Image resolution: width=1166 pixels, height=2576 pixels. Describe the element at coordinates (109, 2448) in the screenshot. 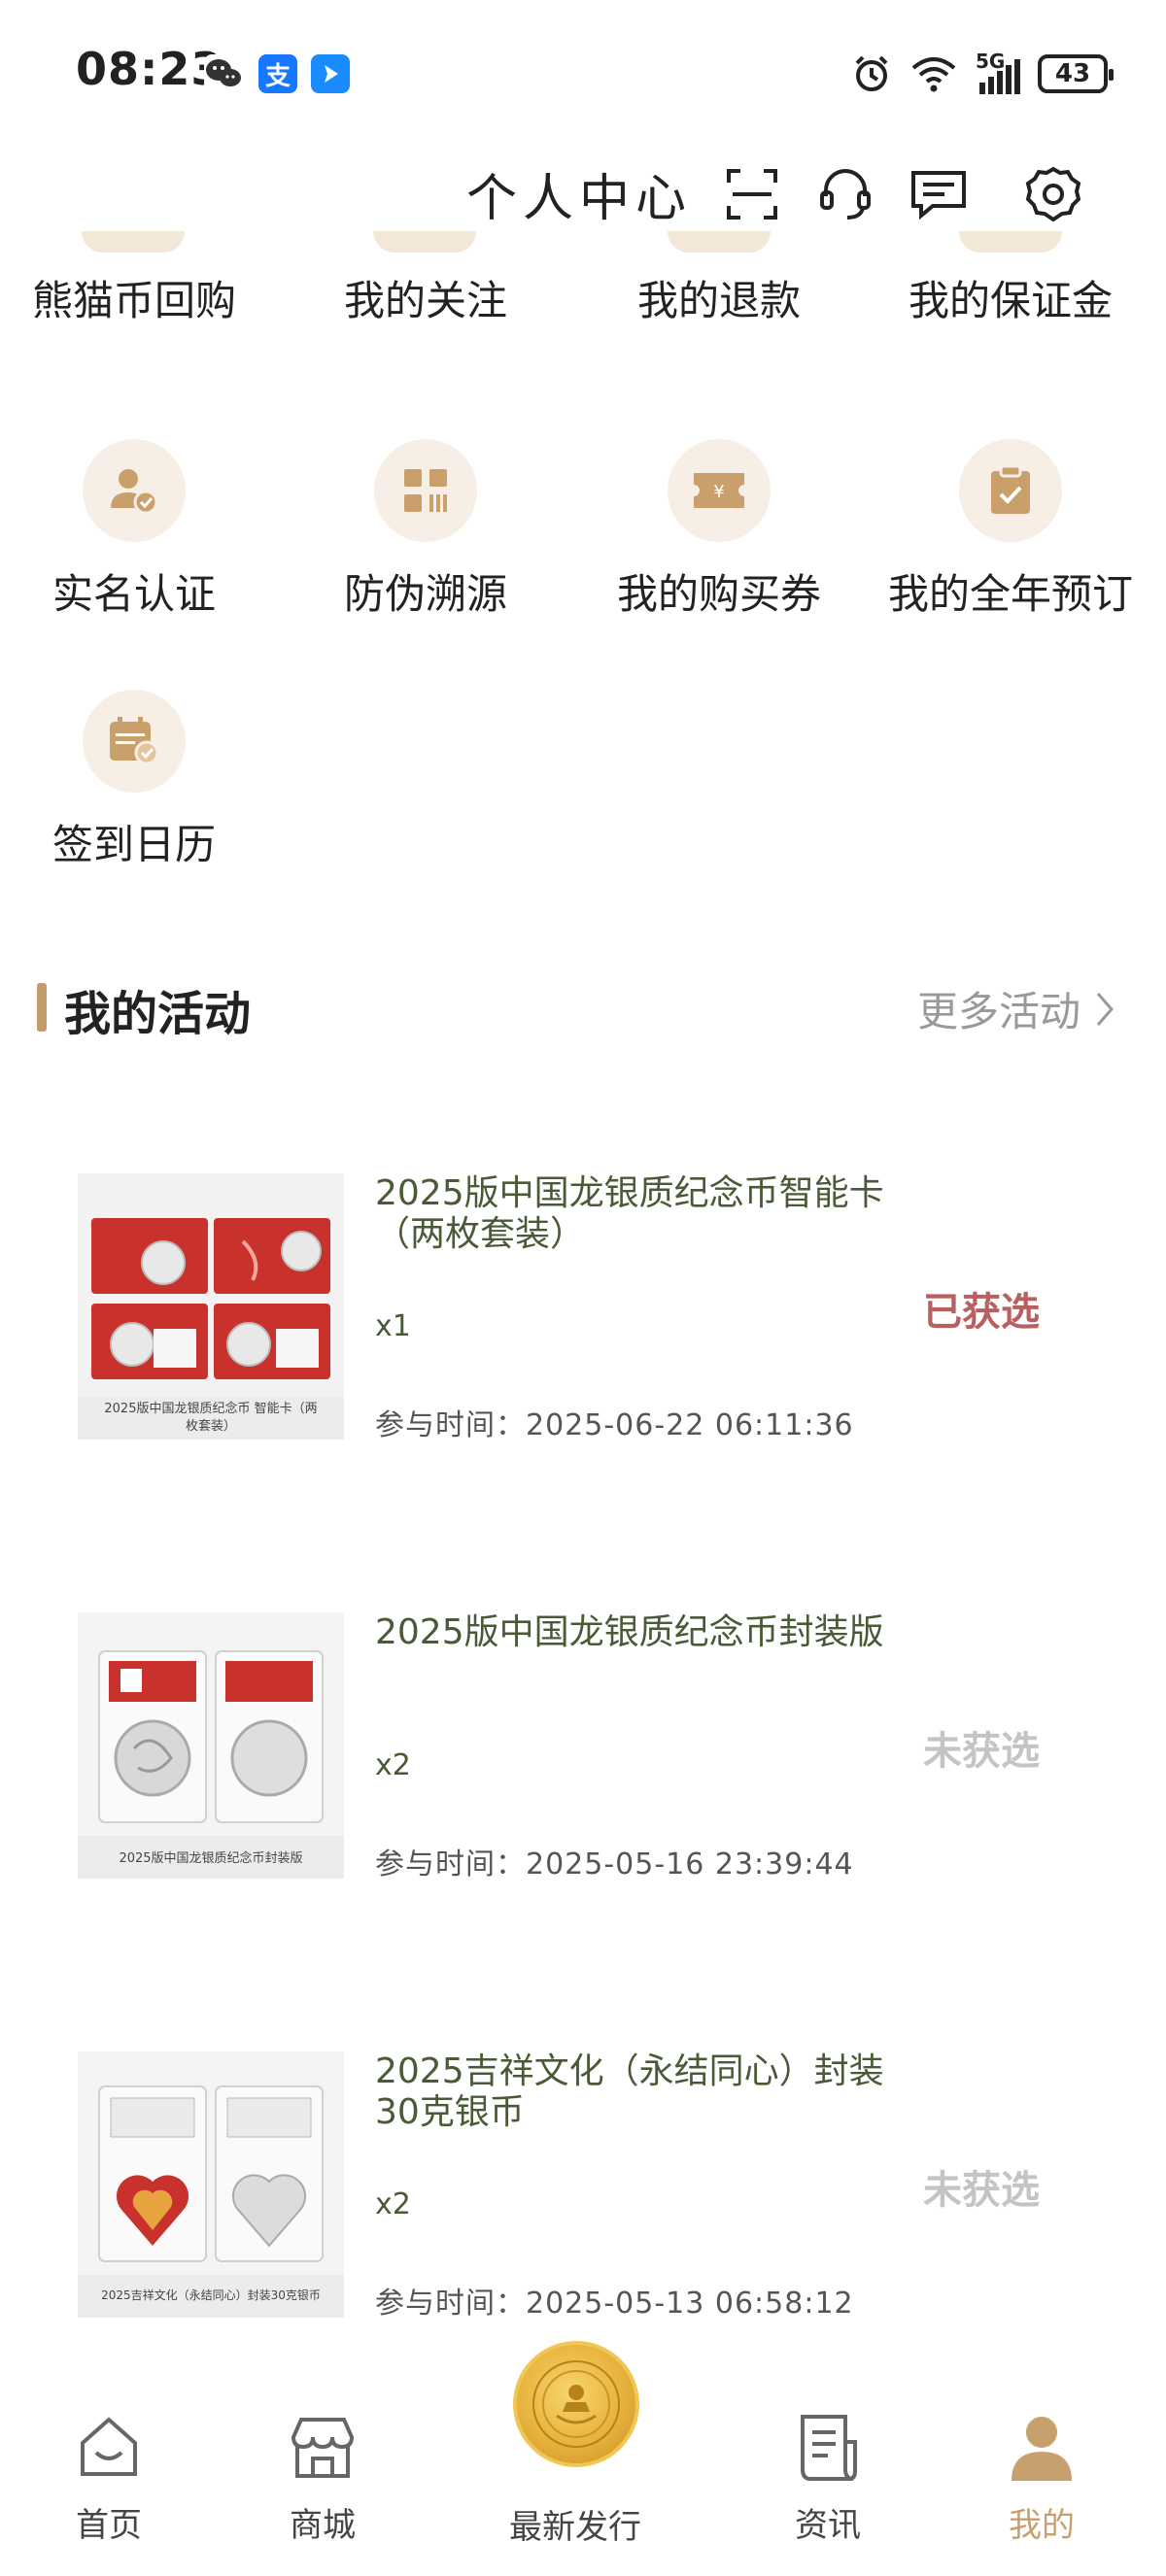

I see `home-icon` at that location.